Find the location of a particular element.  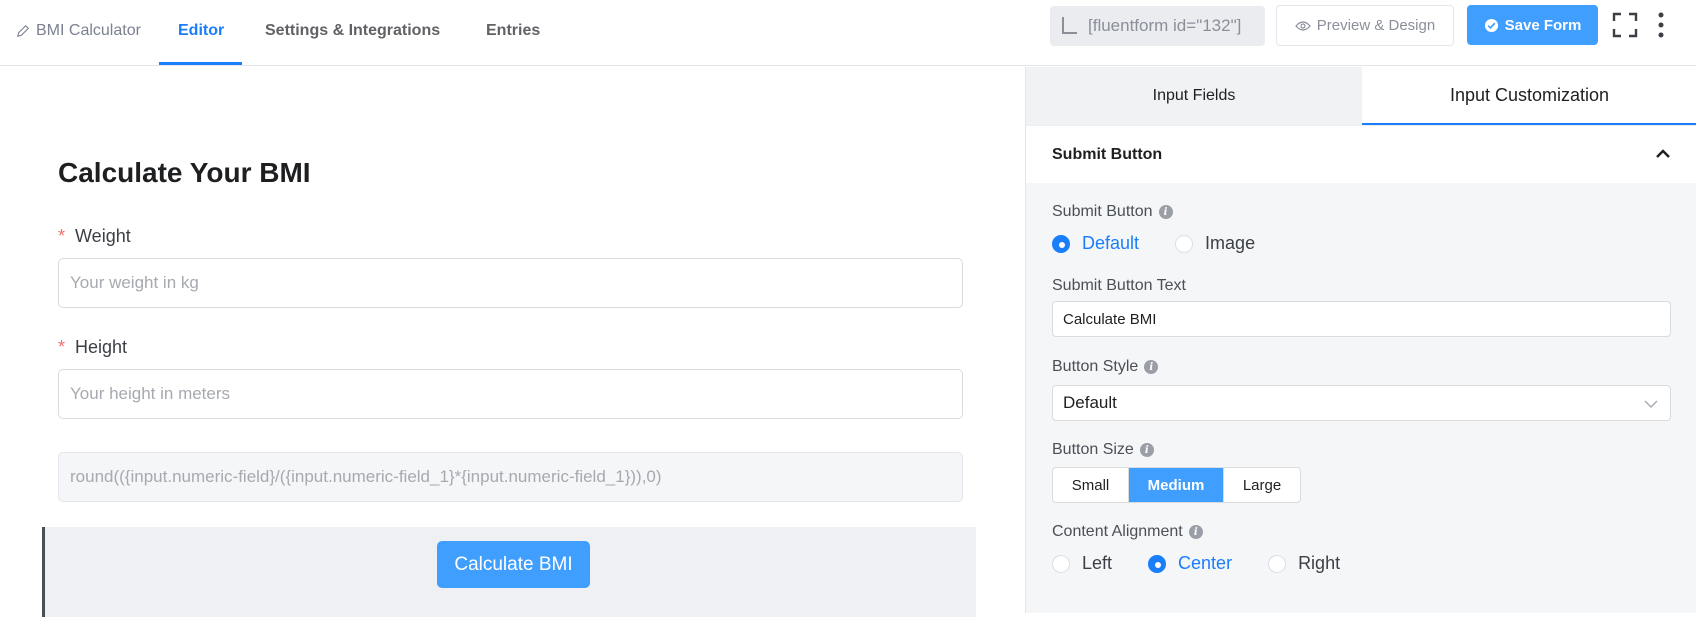

radio-center: Center is located at coordinates (1190, 563).